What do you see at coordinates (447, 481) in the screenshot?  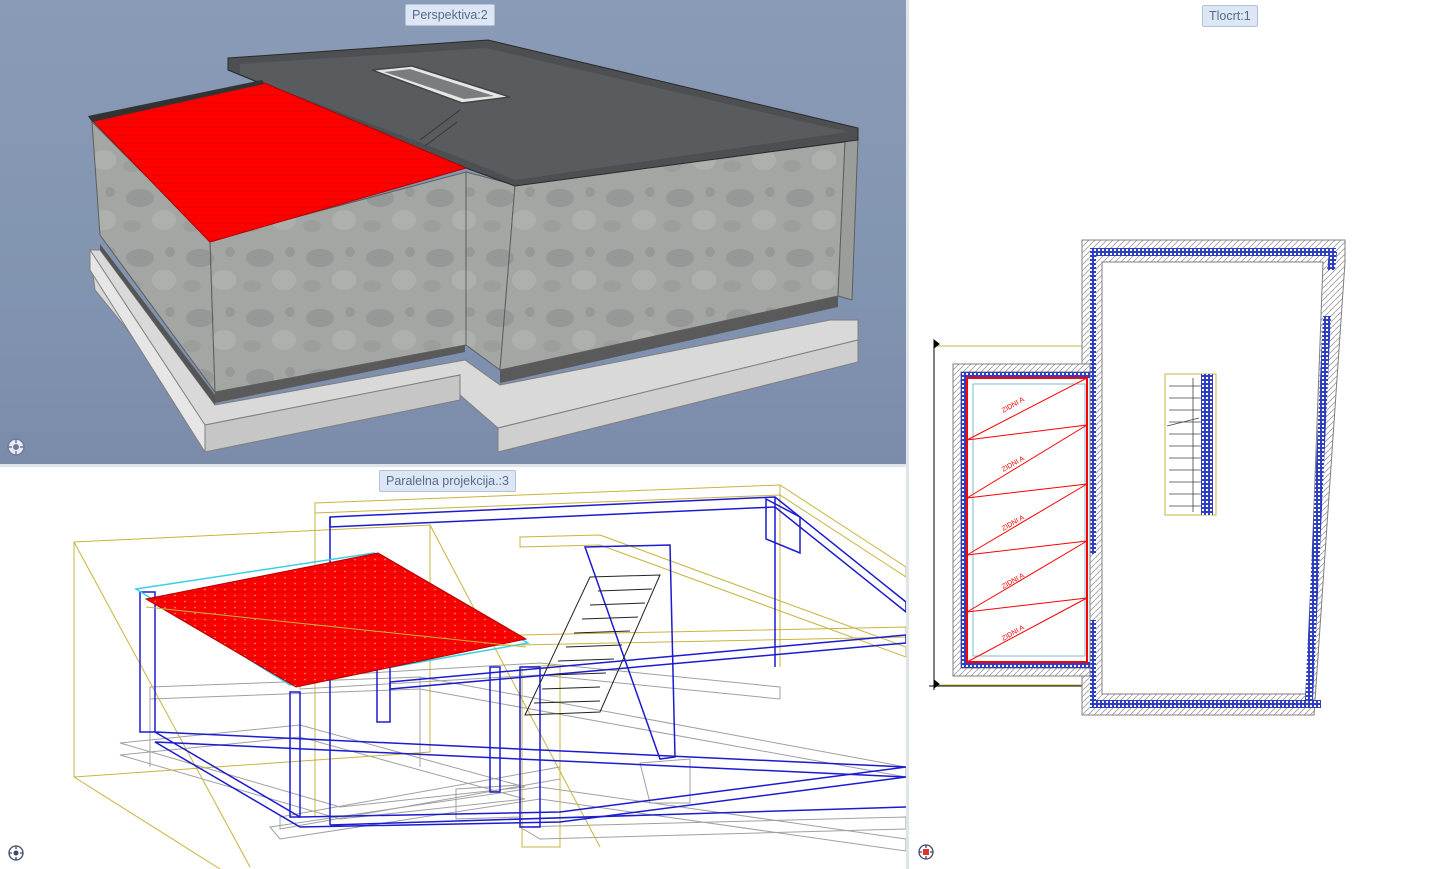 I see `view-tab-parallel-projection: Paralelna projekcija.:3` at bounding box center [447, 481].